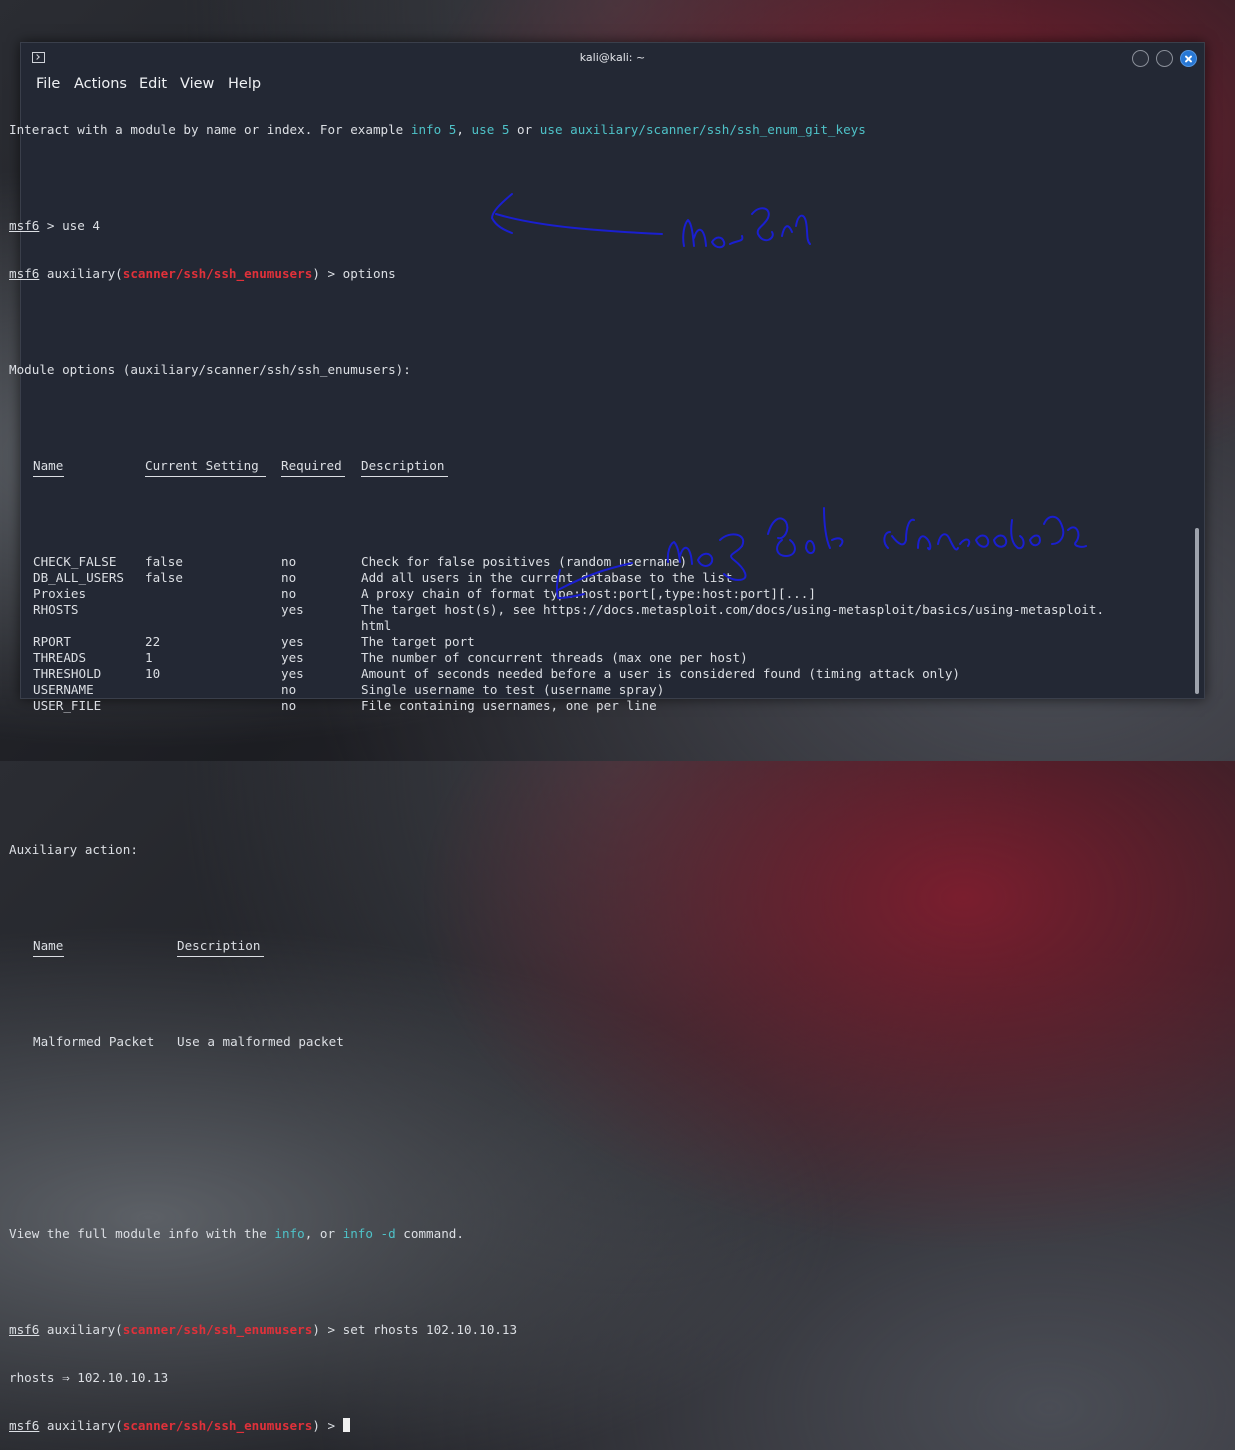 This screenshot has height=1450, width=1235. Describe the element at coordinates (589, 947) in the screenshot. I see `aux-header: Name Description` at that location.